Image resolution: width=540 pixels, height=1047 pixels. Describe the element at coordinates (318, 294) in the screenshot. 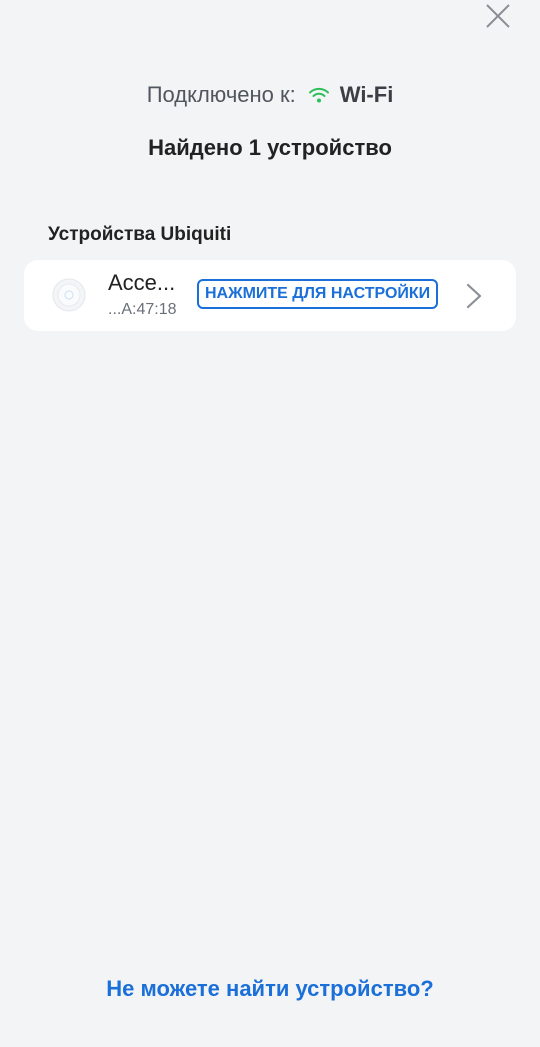

I see `setup-button: НАЖМИТЕ ДЛЯ НАСТРОЙКИ` at that location.